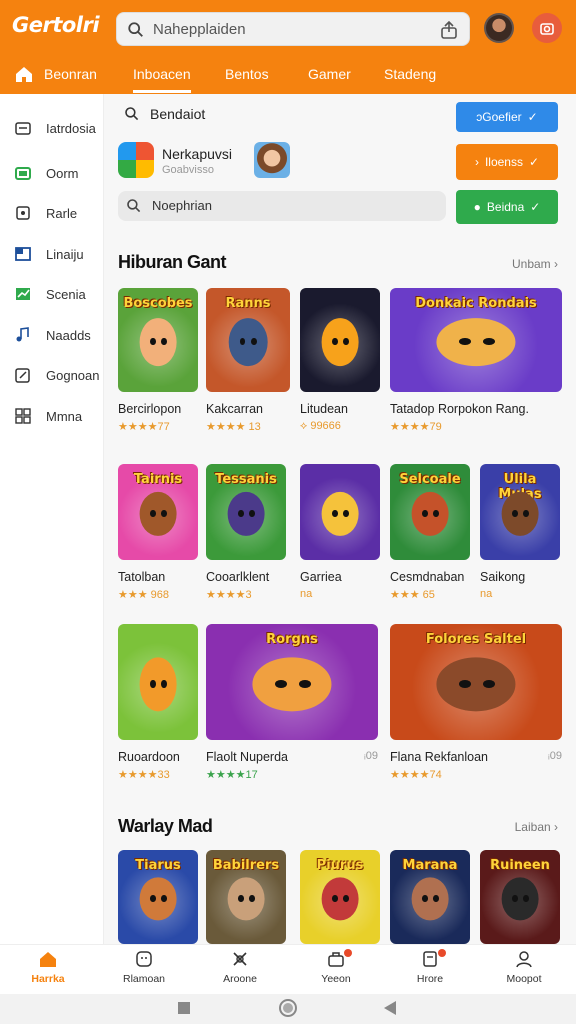  I want to click on bottom-nav-label: Rlamoan, so click(144, 979).